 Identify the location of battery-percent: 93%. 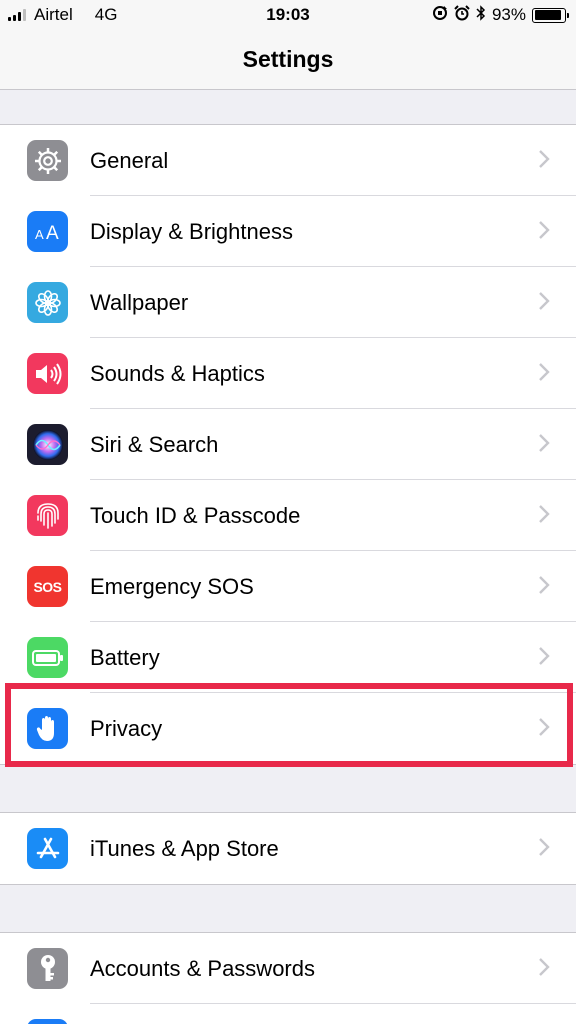
(508, 14).